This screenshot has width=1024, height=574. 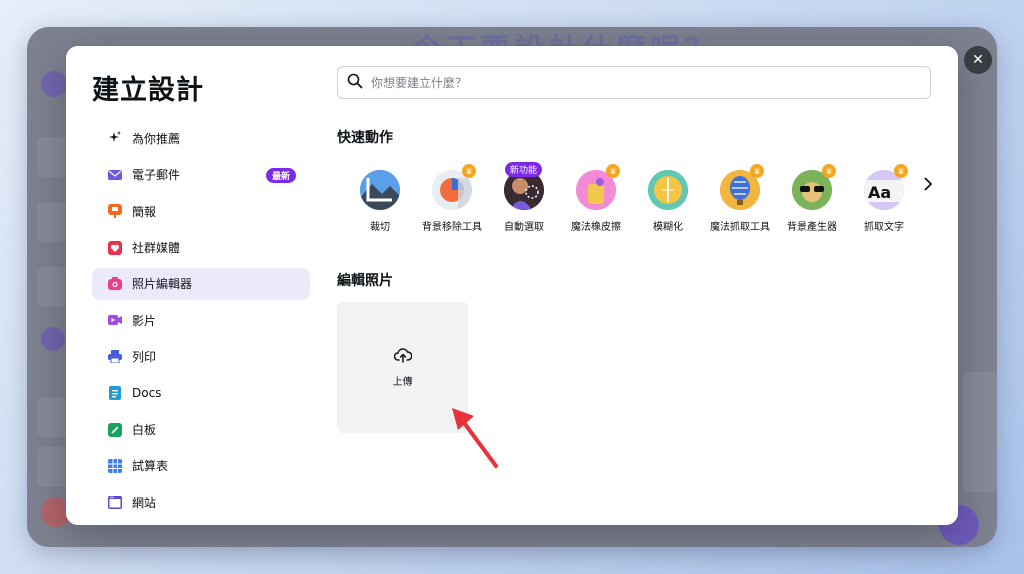 What do you see at coordinates (201, 357) in the screenshot?
I see `sidebar-item-print: 列印` at bounding box center [201, 357].